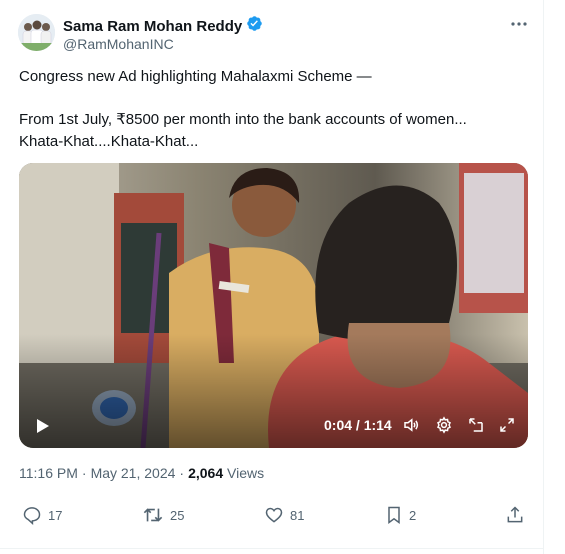 Image resolution: width=565 pixels, height=554 pixels. What do you see at coordinates (273, 426) in the screenshot?
I see `video-controls: 0:04 / 1:14` at bounding box center [273, 426].